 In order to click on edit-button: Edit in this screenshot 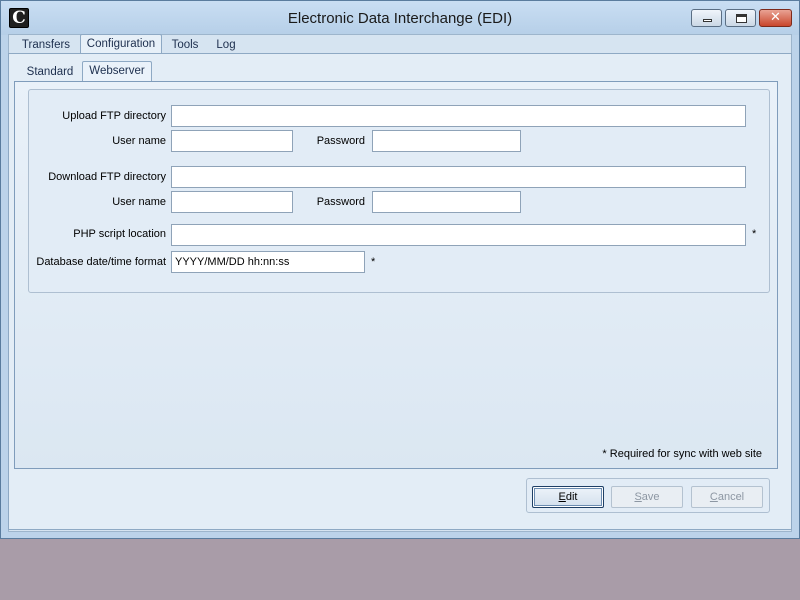, I will do `click(568, 497)`.